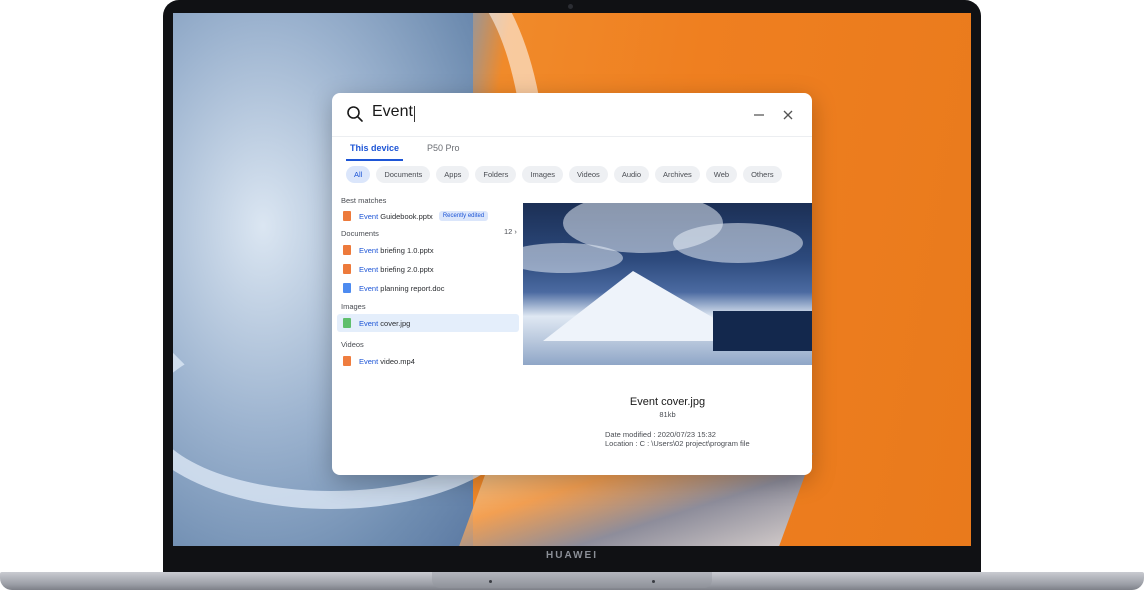 Image resolution: width=1144 pixels, height=599 pixels. What do you see at coordinates (631, 174) in the screenshot?
I see `filter-audio: Audio` at bounding box center [631, 174].